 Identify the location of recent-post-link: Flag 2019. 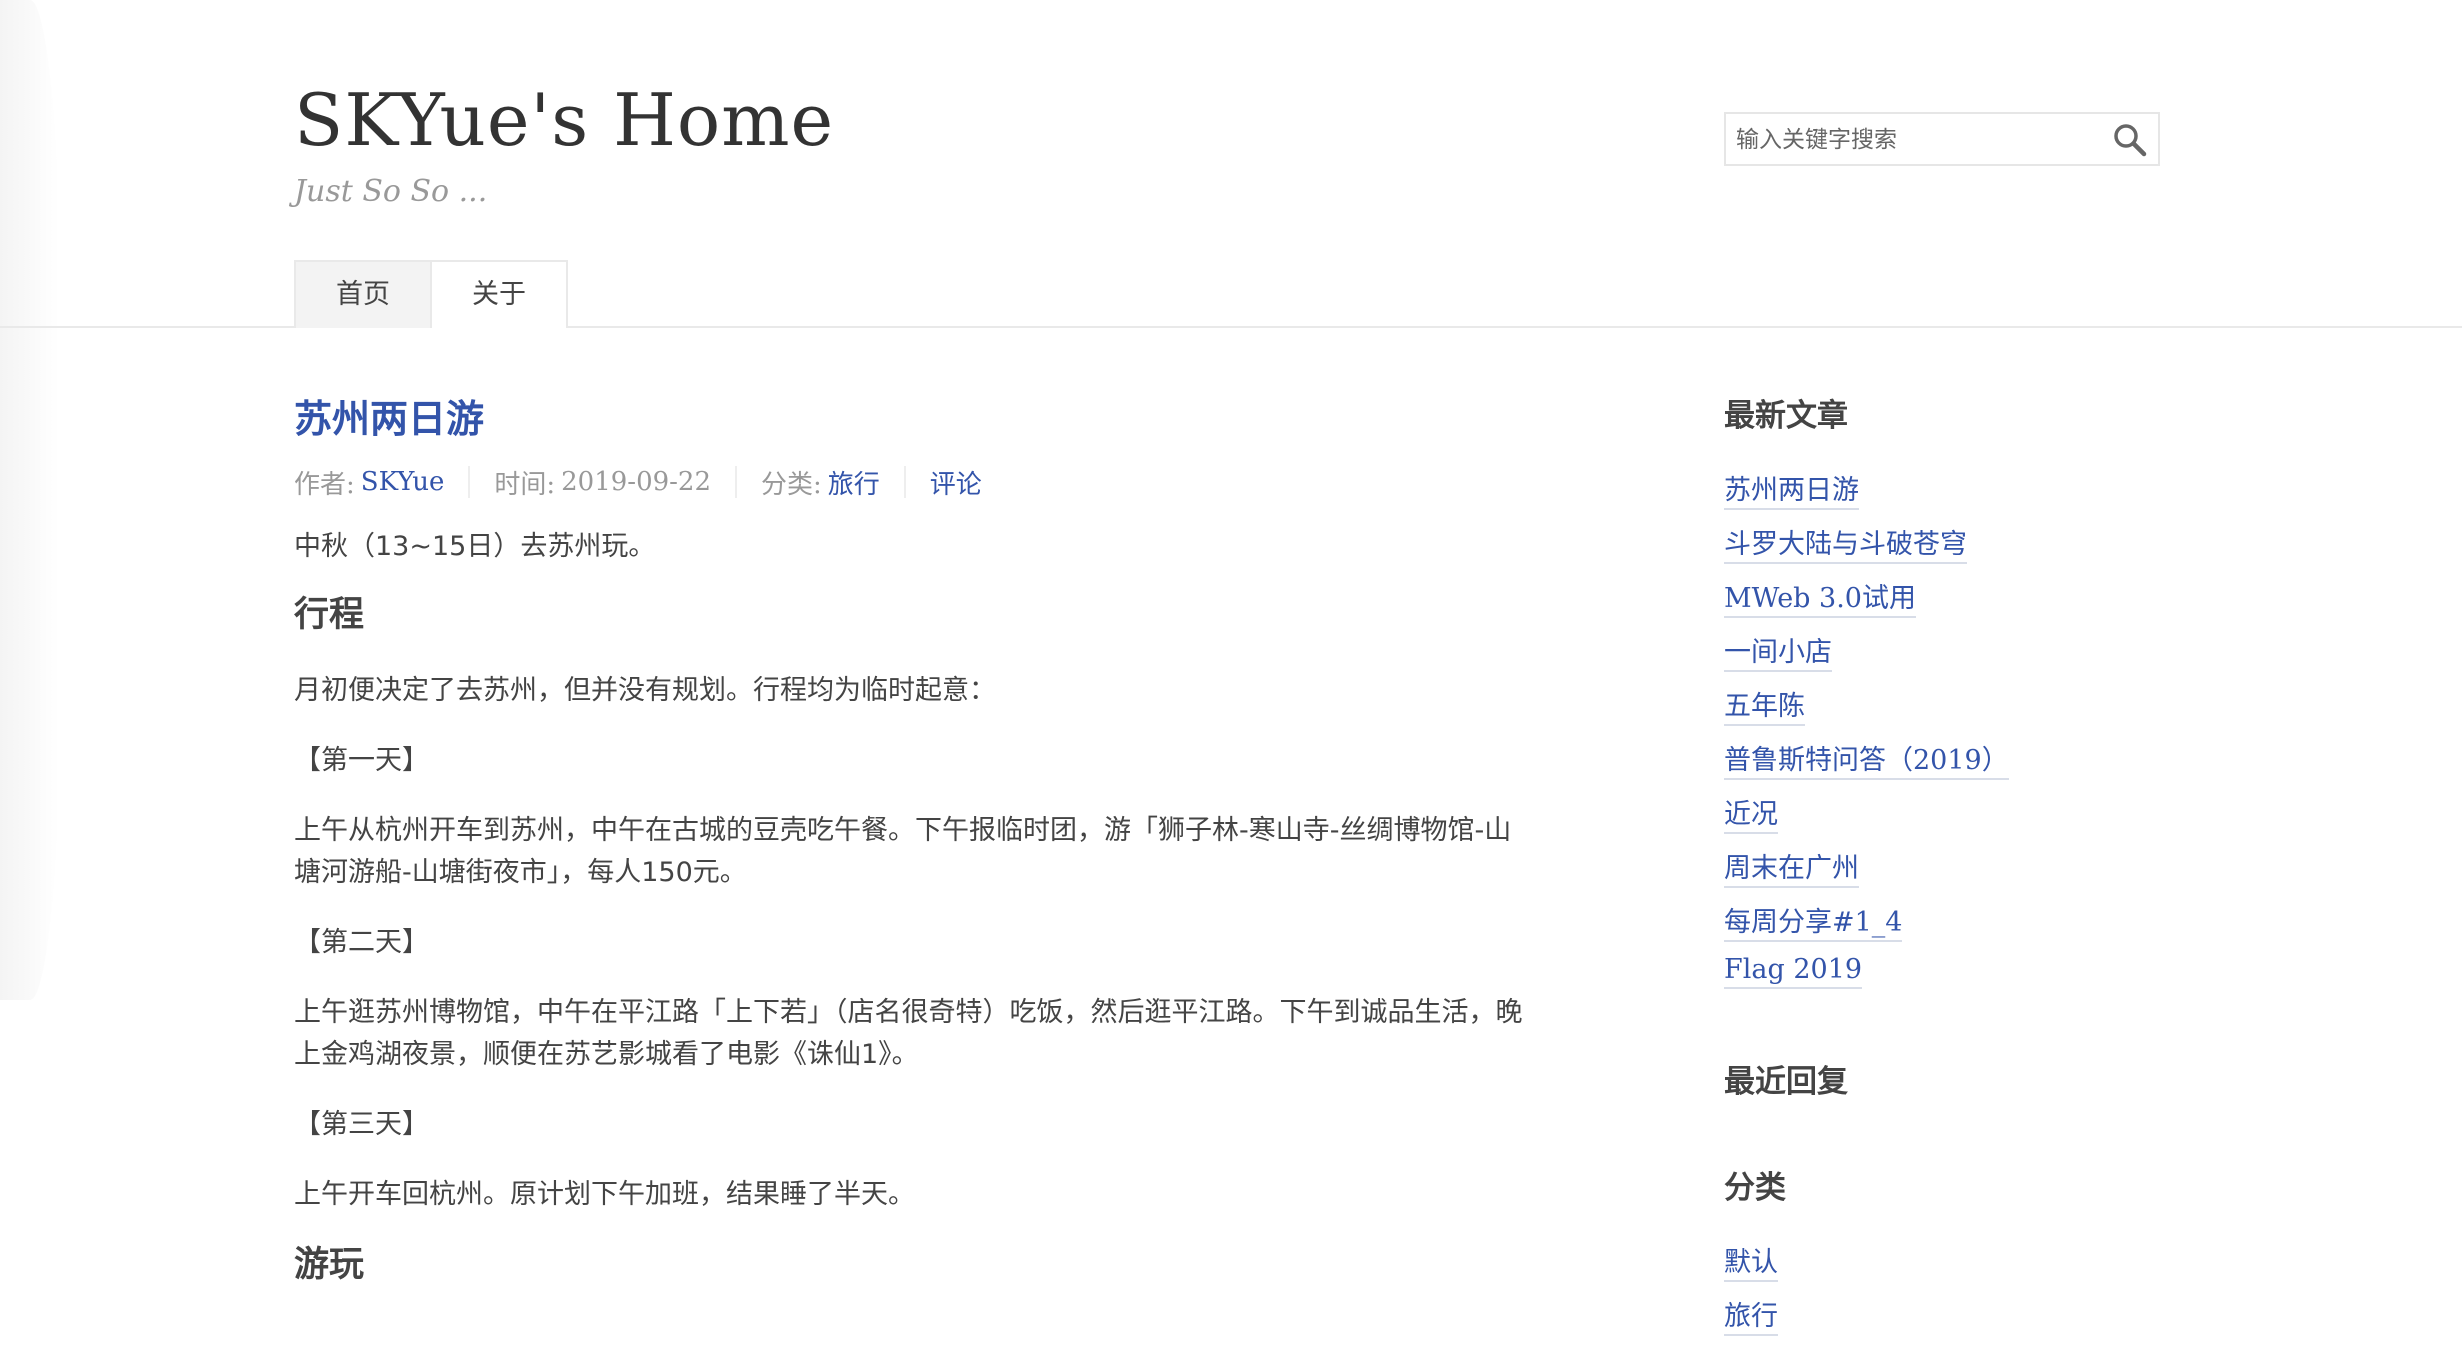
(1793, 971).